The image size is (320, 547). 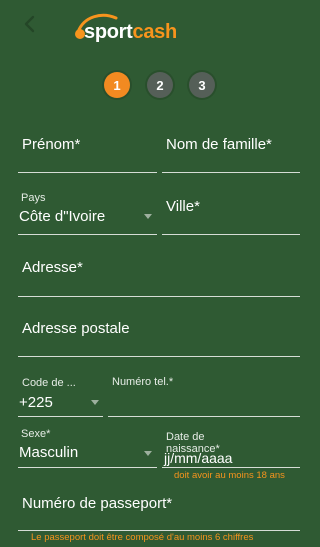 I want to click on step-3-indicator: 3, so click(x=202, y=85).